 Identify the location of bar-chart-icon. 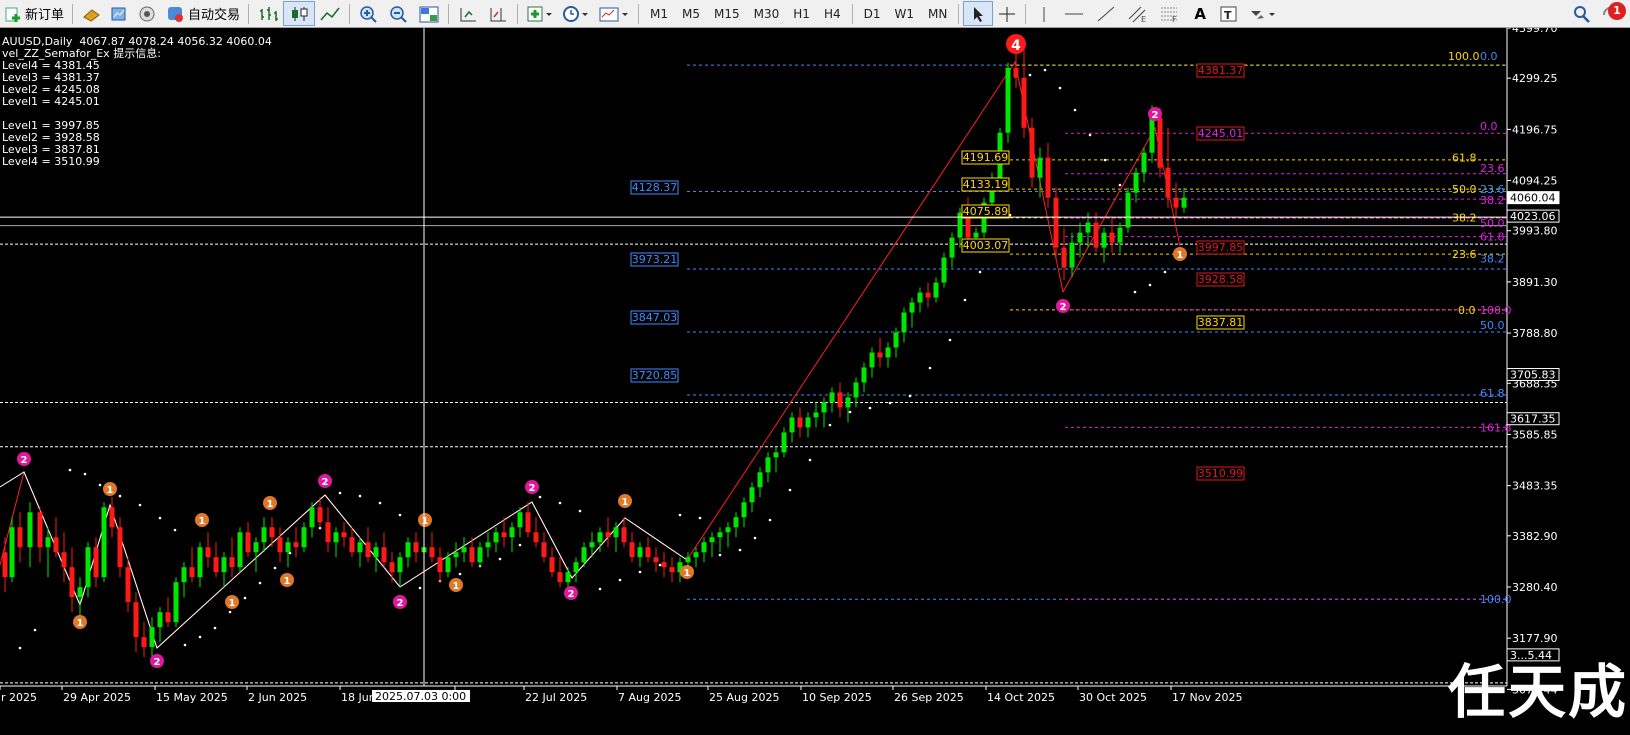
(269, 13).